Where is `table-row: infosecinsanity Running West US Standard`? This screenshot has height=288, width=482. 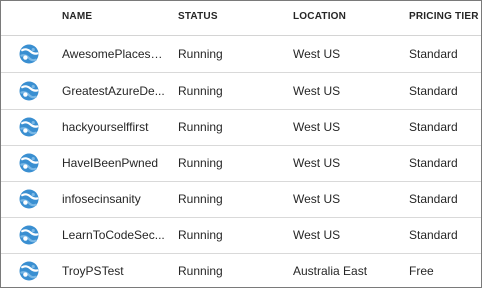
table-row: infosecinsanity Running West US Standard is located at coordinates (241, 199).